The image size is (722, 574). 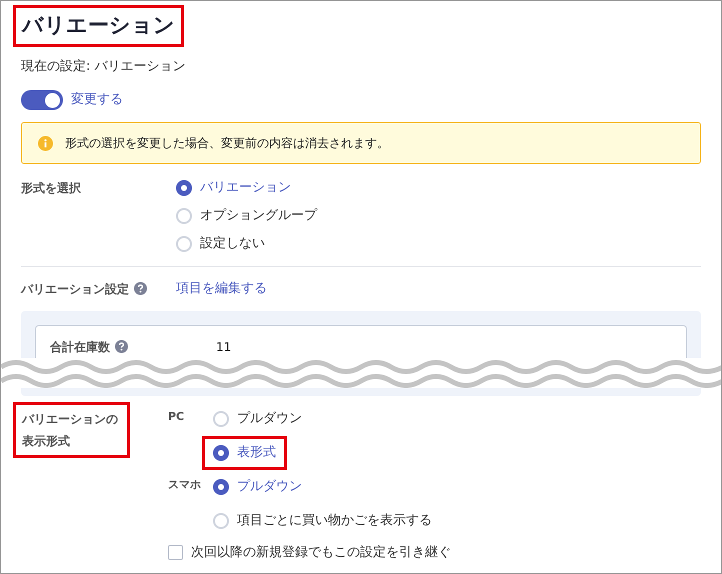 What do you see at coordinates (309, 553) in the screenshot?
I see `carry-over-checkbox: 次回以降の新規登録でもこの設定を引き継ぐ` at bounding box center [309, 553].